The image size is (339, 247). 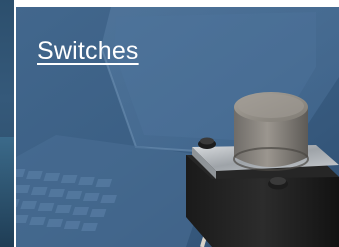 I want to click on category-title-link: Switches, so click(x=88, y=51).